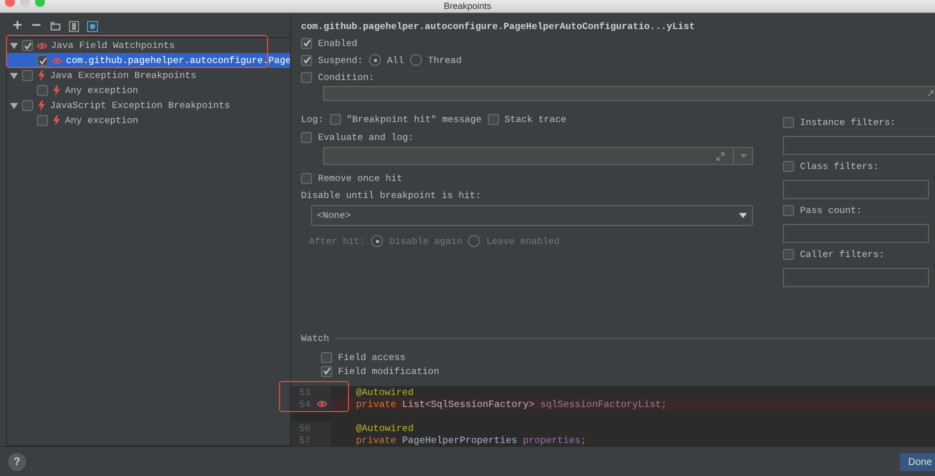 The image size is (935, 476). I want to click on code-line: private PageHelperProperties properties;, so click(470, 440).